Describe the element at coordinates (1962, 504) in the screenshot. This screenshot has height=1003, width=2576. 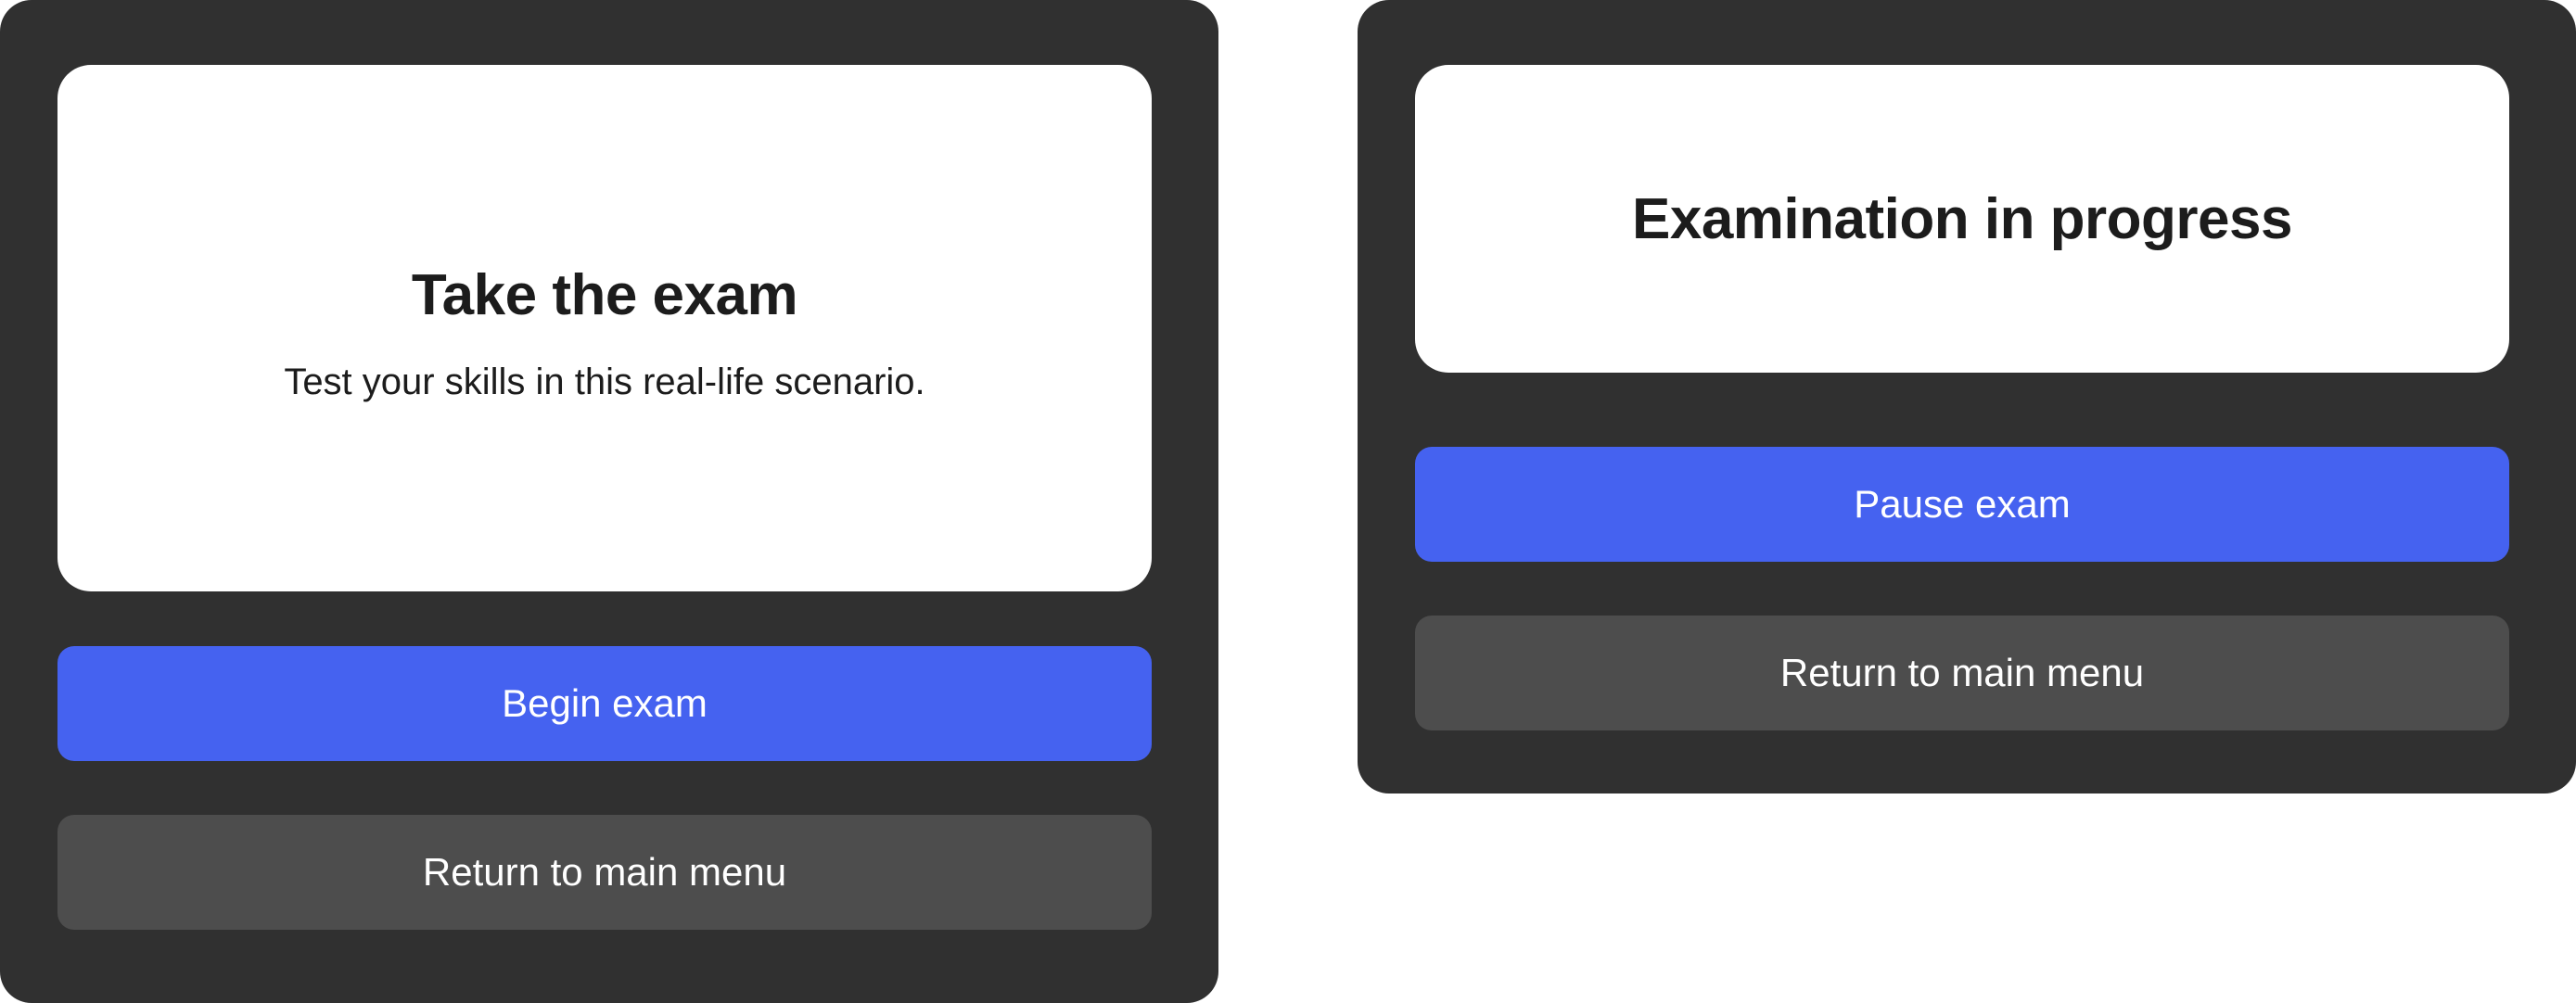
I see `pause-exam-button: Pause exam` at that location.